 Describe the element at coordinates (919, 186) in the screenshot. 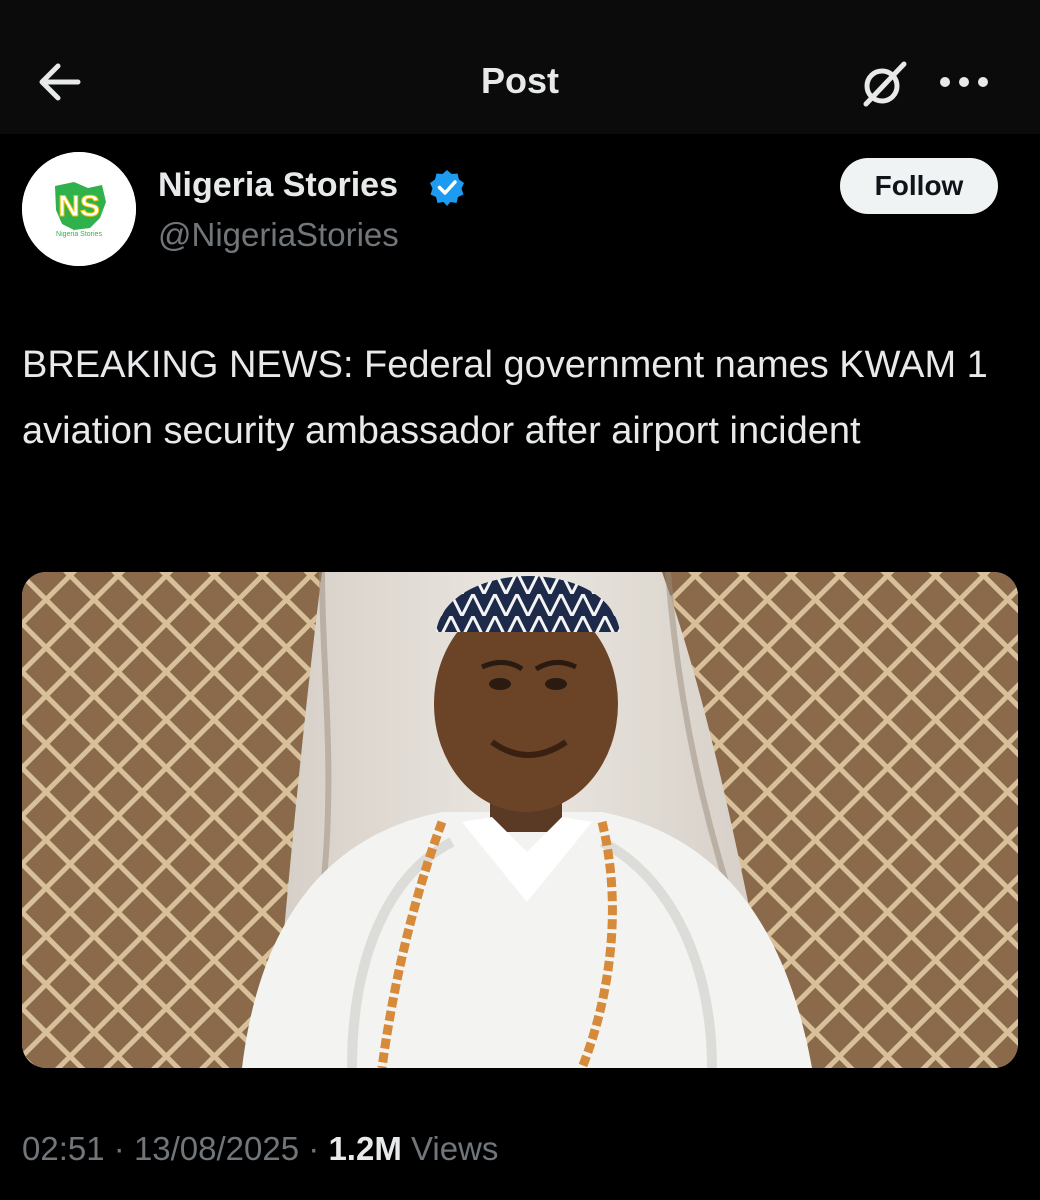

I see `follow-button: Follow` at that location.